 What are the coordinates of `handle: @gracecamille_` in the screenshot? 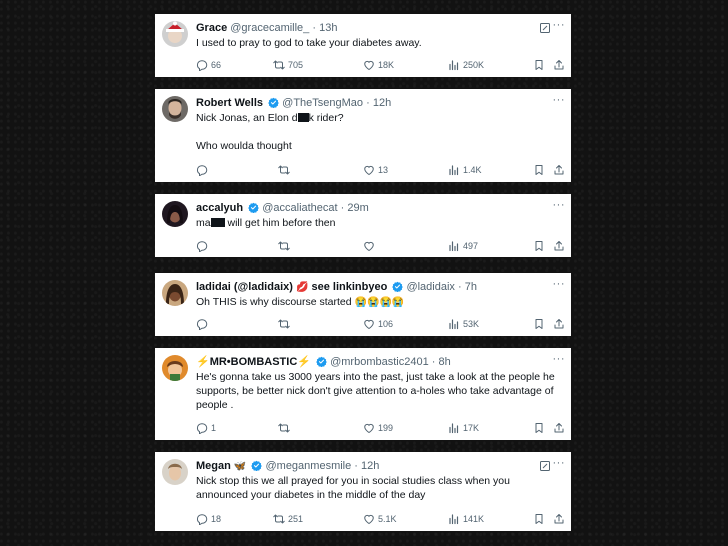 It's located at (269, 28).